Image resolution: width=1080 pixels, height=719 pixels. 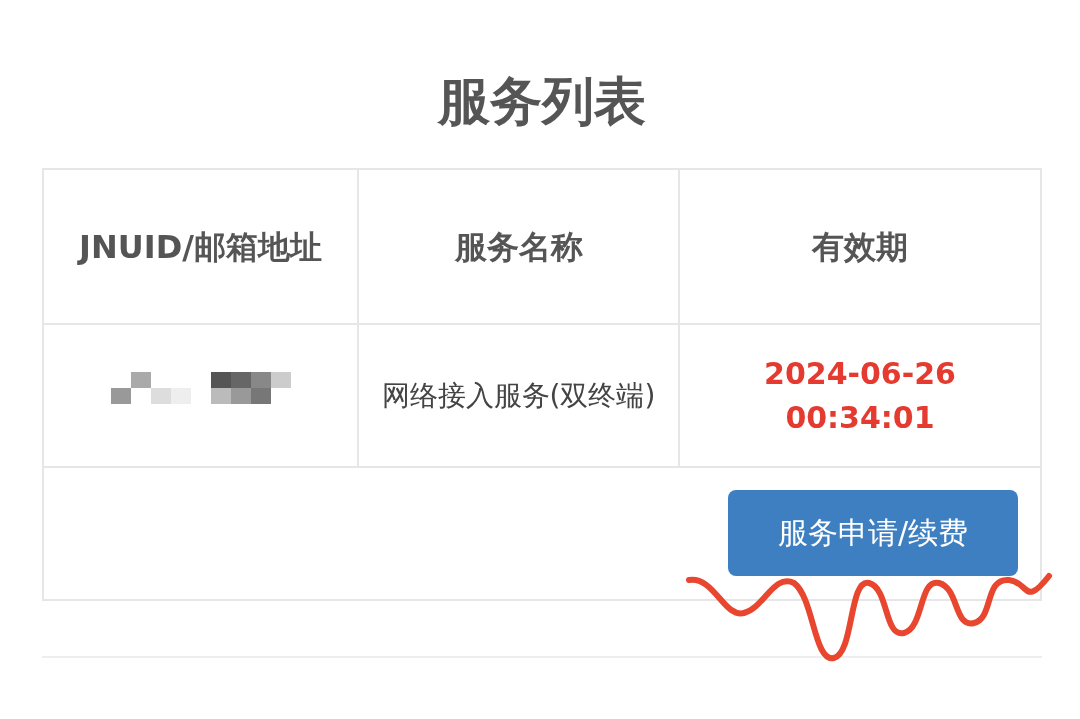 I want to click on page-title: 服务列表, so click(x=541, y=101).